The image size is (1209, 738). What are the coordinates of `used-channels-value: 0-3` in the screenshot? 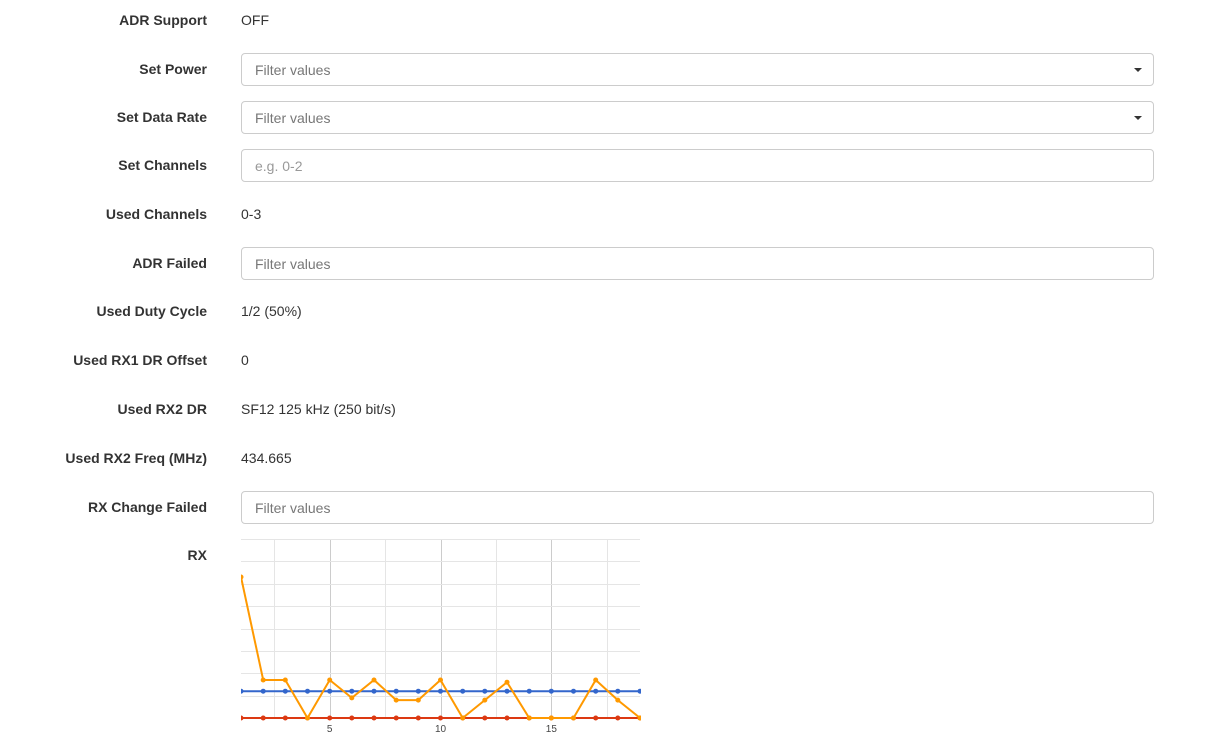 It's located at (251, 214).